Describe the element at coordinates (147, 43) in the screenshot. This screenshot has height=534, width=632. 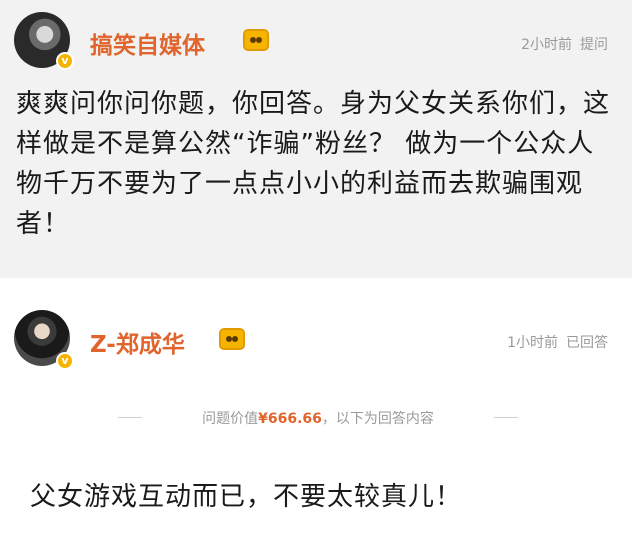
I see `asker-username: 搞笑自媒体` at that location.